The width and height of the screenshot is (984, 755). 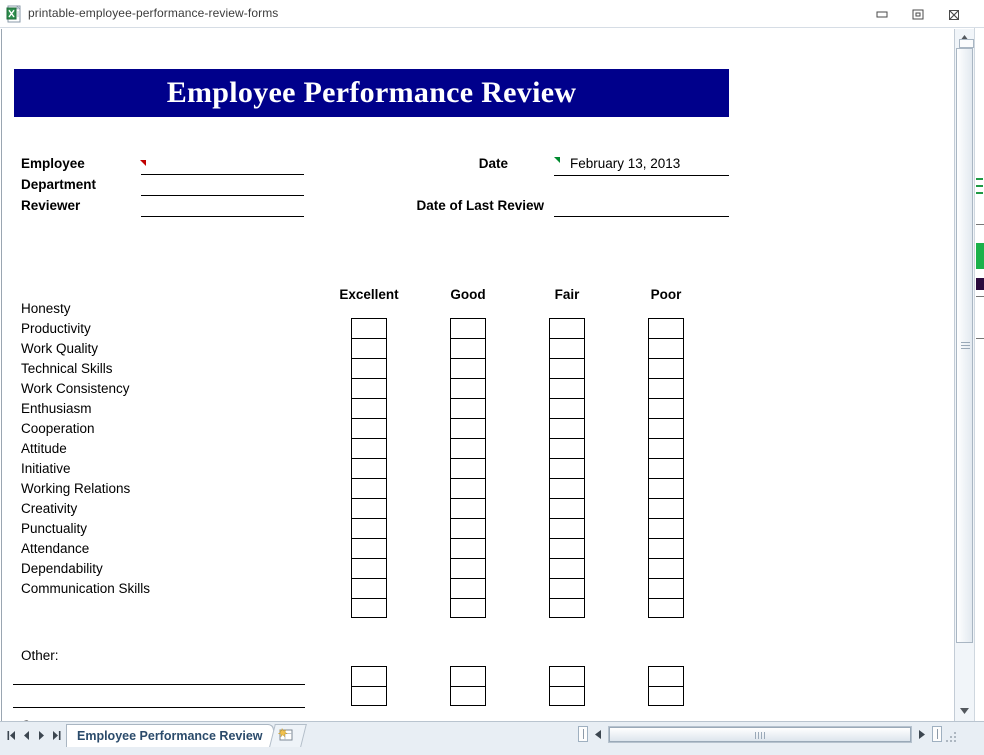 What do you see at coordinates (641, 216) in the screenshot?
I see `date-of-last-review-input` at bounding box center [641, 216].